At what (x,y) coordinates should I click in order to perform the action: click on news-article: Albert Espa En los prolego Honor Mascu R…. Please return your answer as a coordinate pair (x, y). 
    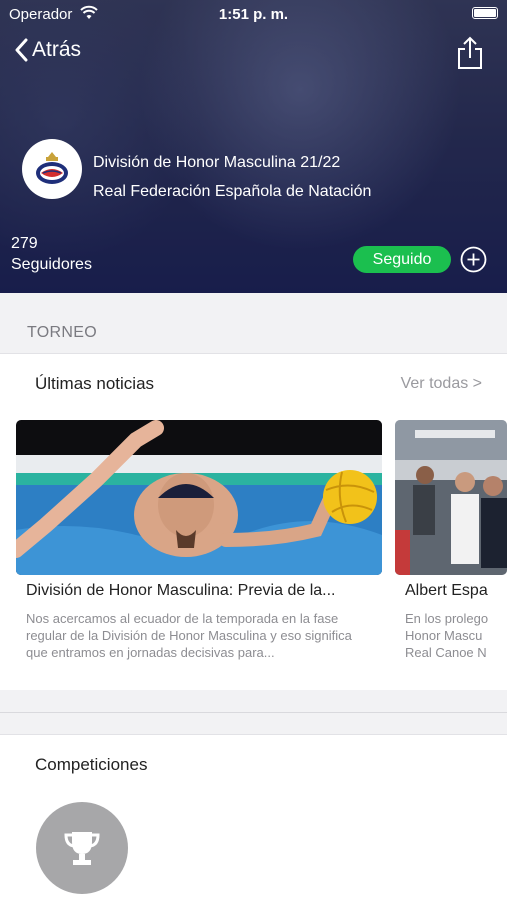
    Looking at the image, I should click on (451, 540).